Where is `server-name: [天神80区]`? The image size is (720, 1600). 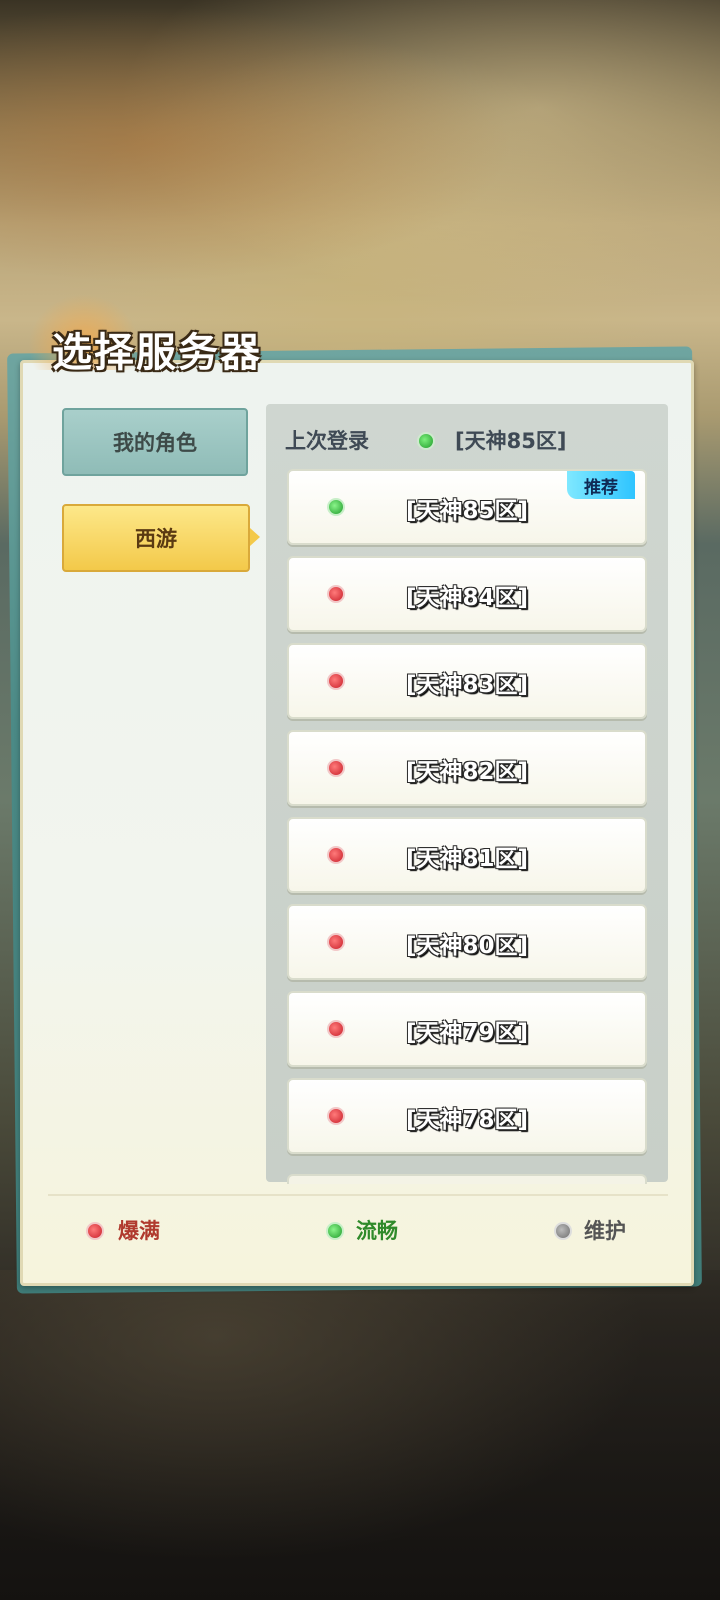 server-name: [天神80区] is located at coordinates (467, 946).